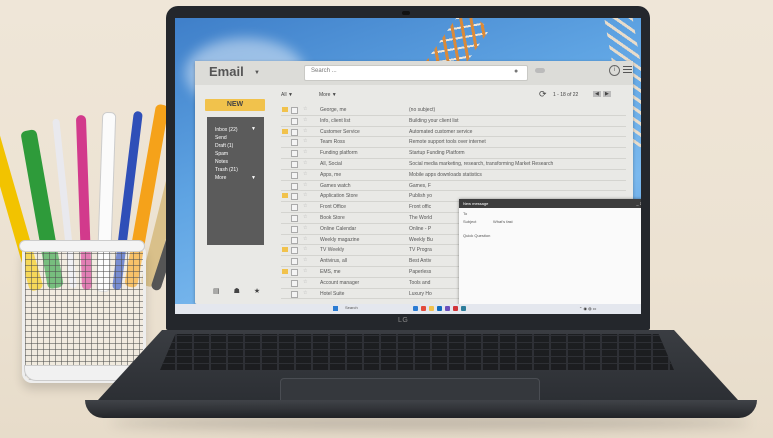  Describe the element at coordinates (516, 71) in the screenshot. I see `microphone-icon: ●` at that location.